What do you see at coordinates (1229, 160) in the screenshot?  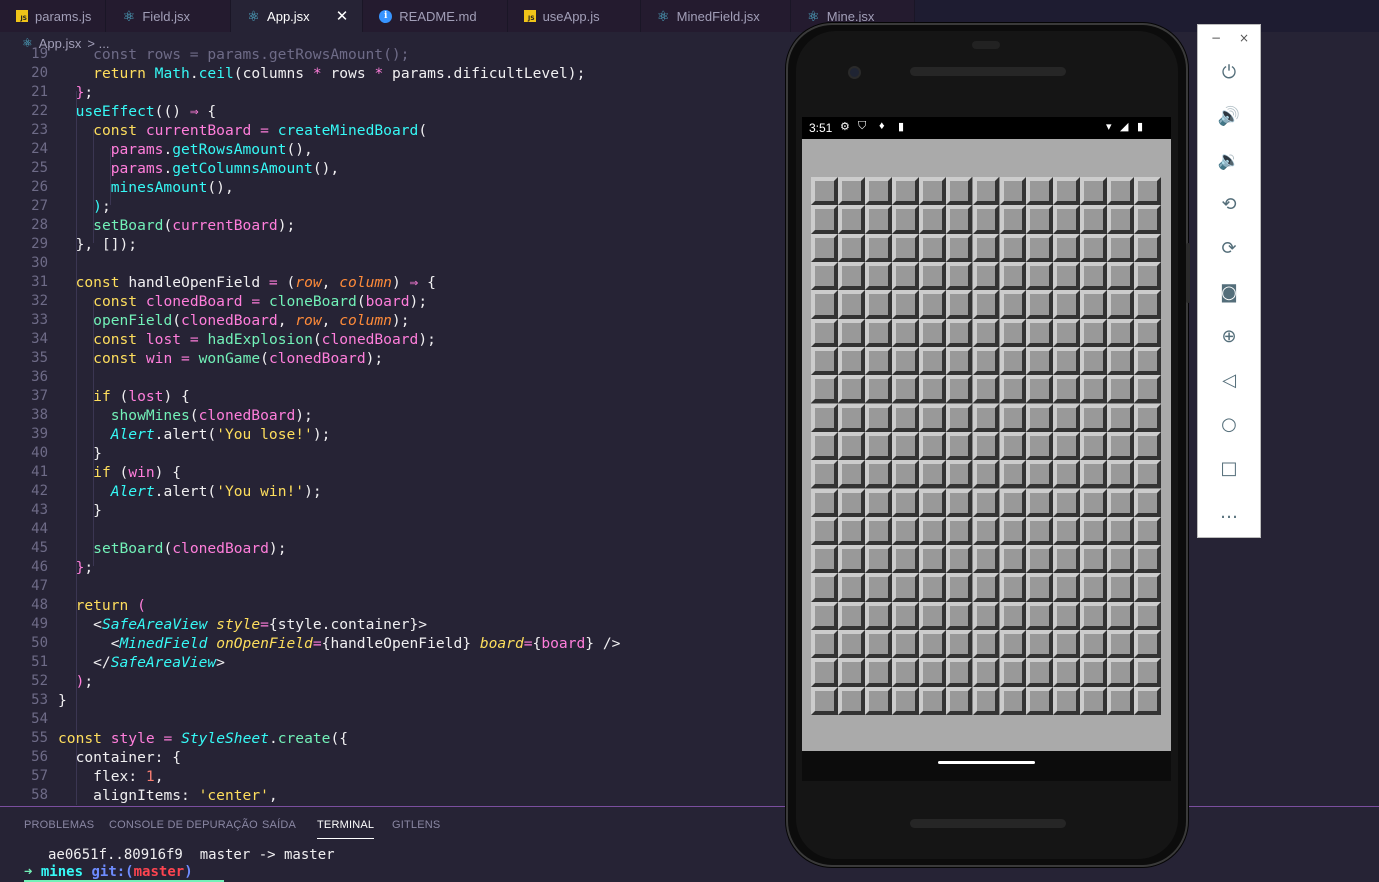 I see `volume-down-icon: 🔉` at bounding box center [1229, 160].